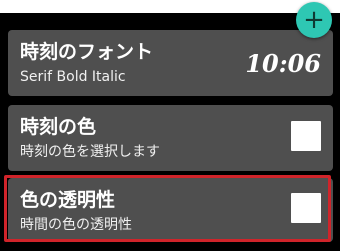  Describe the element at coordinates (283, 63) in the screenshot. I see `font-preview-time: 10:06` at that location.